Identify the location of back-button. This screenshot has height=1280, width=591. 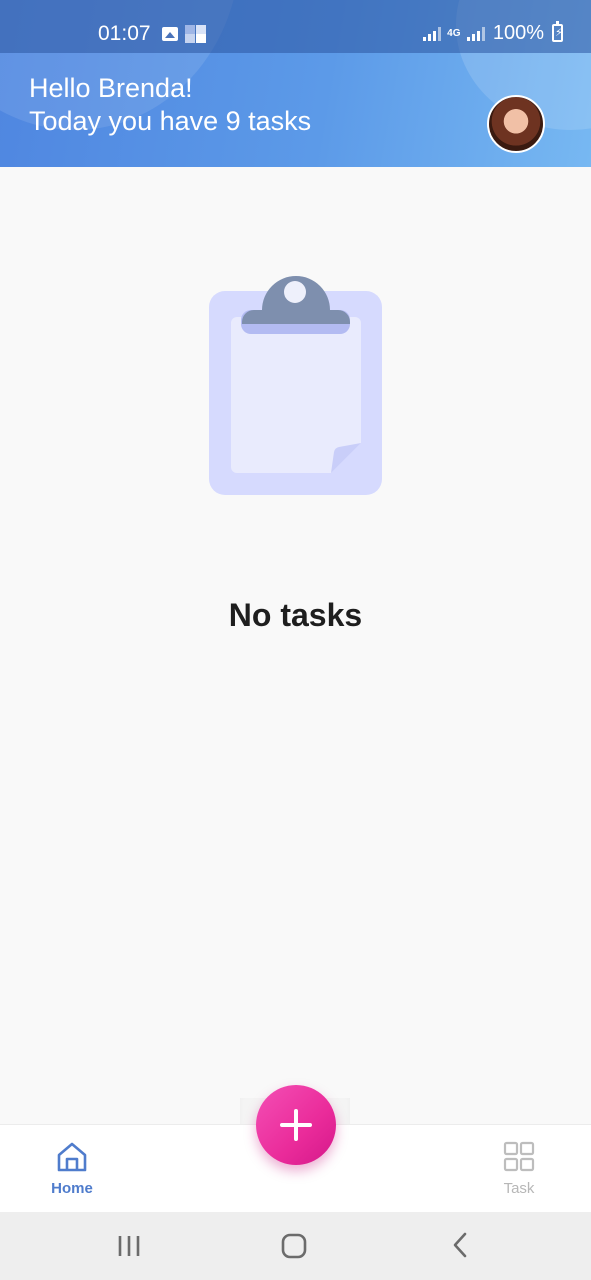
(460, 1246).